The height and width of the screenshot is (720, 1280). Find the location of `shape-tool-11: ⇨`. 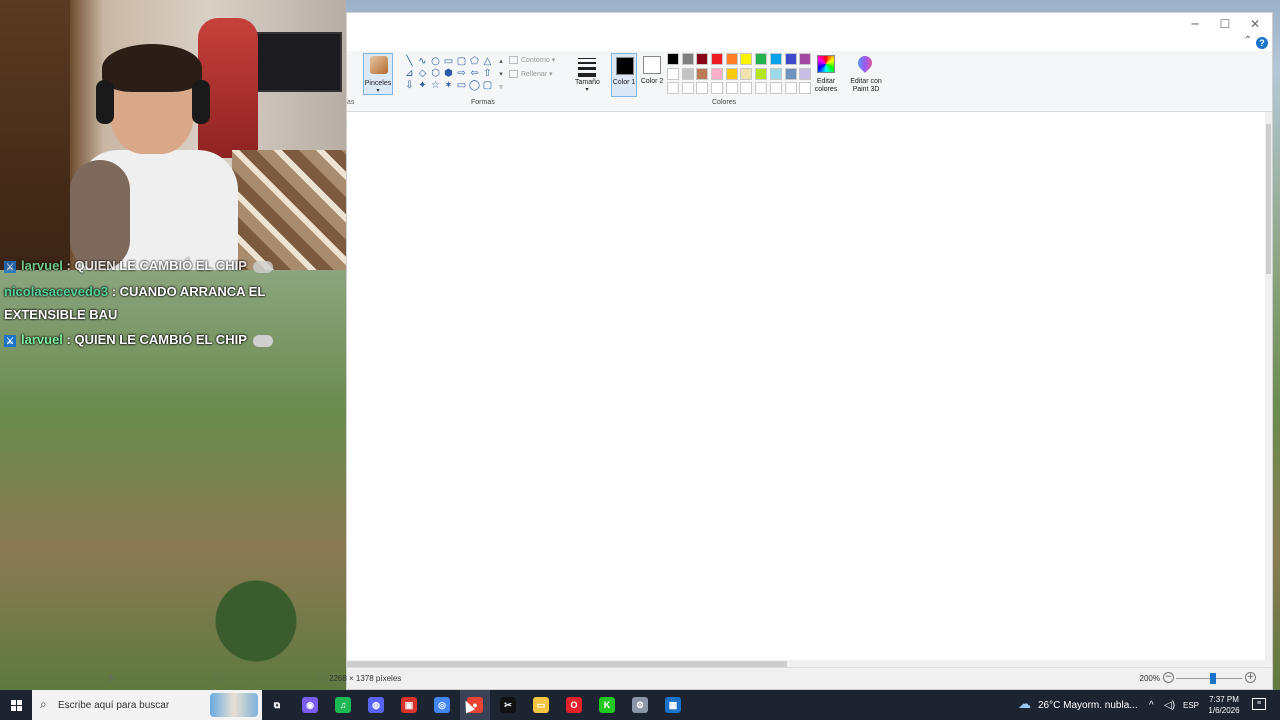

shape-tool-11: ⇨ is located at coordinates (461, 74).